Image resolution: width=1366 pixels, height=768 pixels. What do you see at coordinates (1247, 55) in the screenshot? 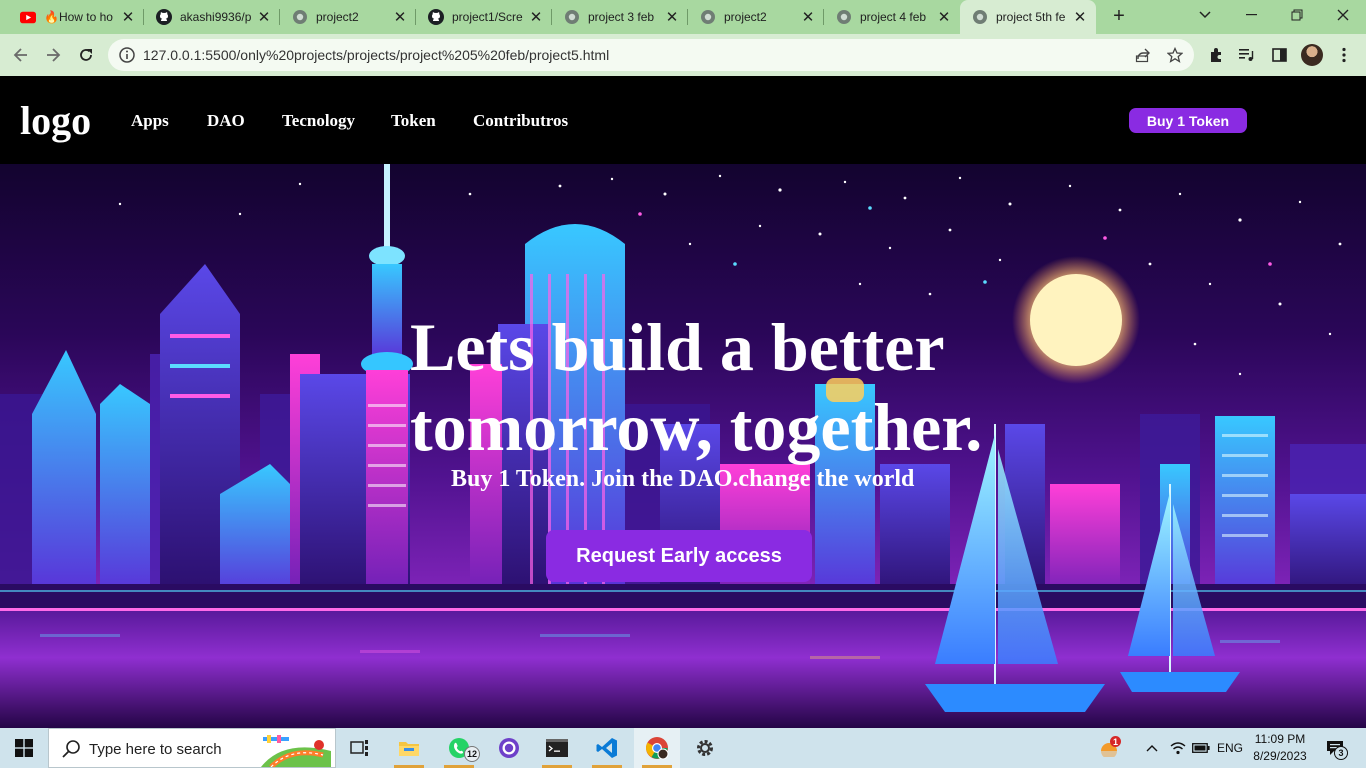
I see `media-queue-icon` at bounding box center [1247, 55].